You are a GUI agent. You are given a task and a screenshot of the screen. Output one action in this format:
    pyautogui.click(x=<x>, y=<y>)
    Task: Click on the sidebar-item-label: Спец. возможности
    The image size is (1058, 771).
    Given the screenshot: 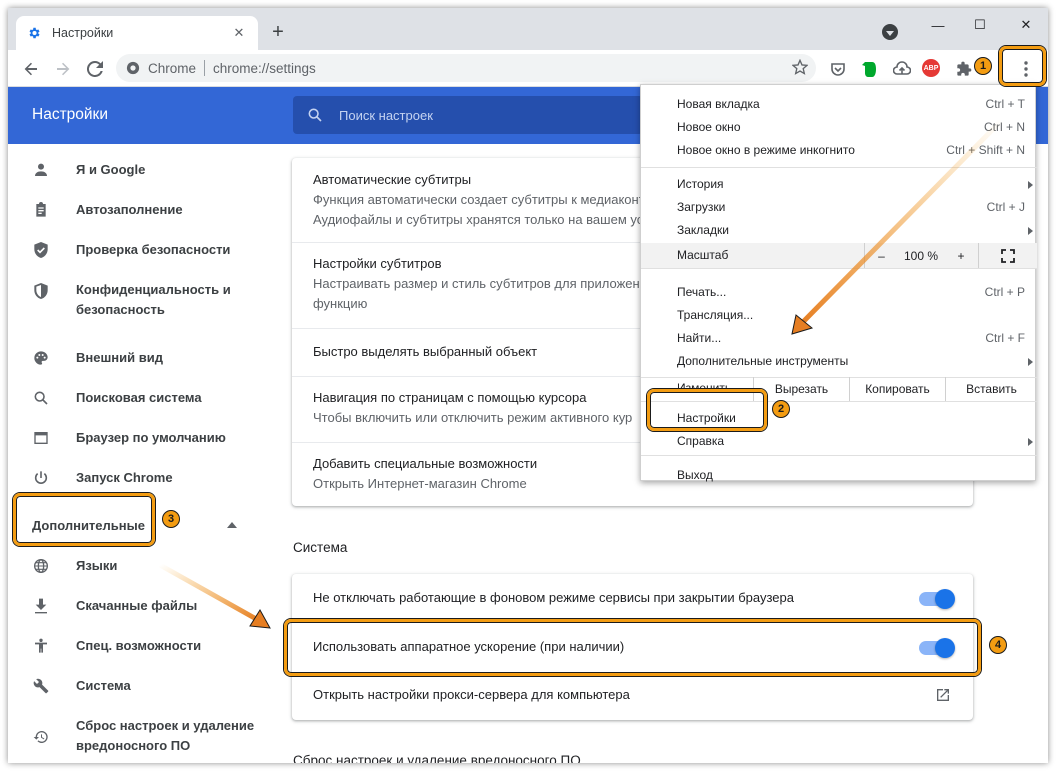 What is the action you would take?
    pyautogui.click(x=139, y=645)
    